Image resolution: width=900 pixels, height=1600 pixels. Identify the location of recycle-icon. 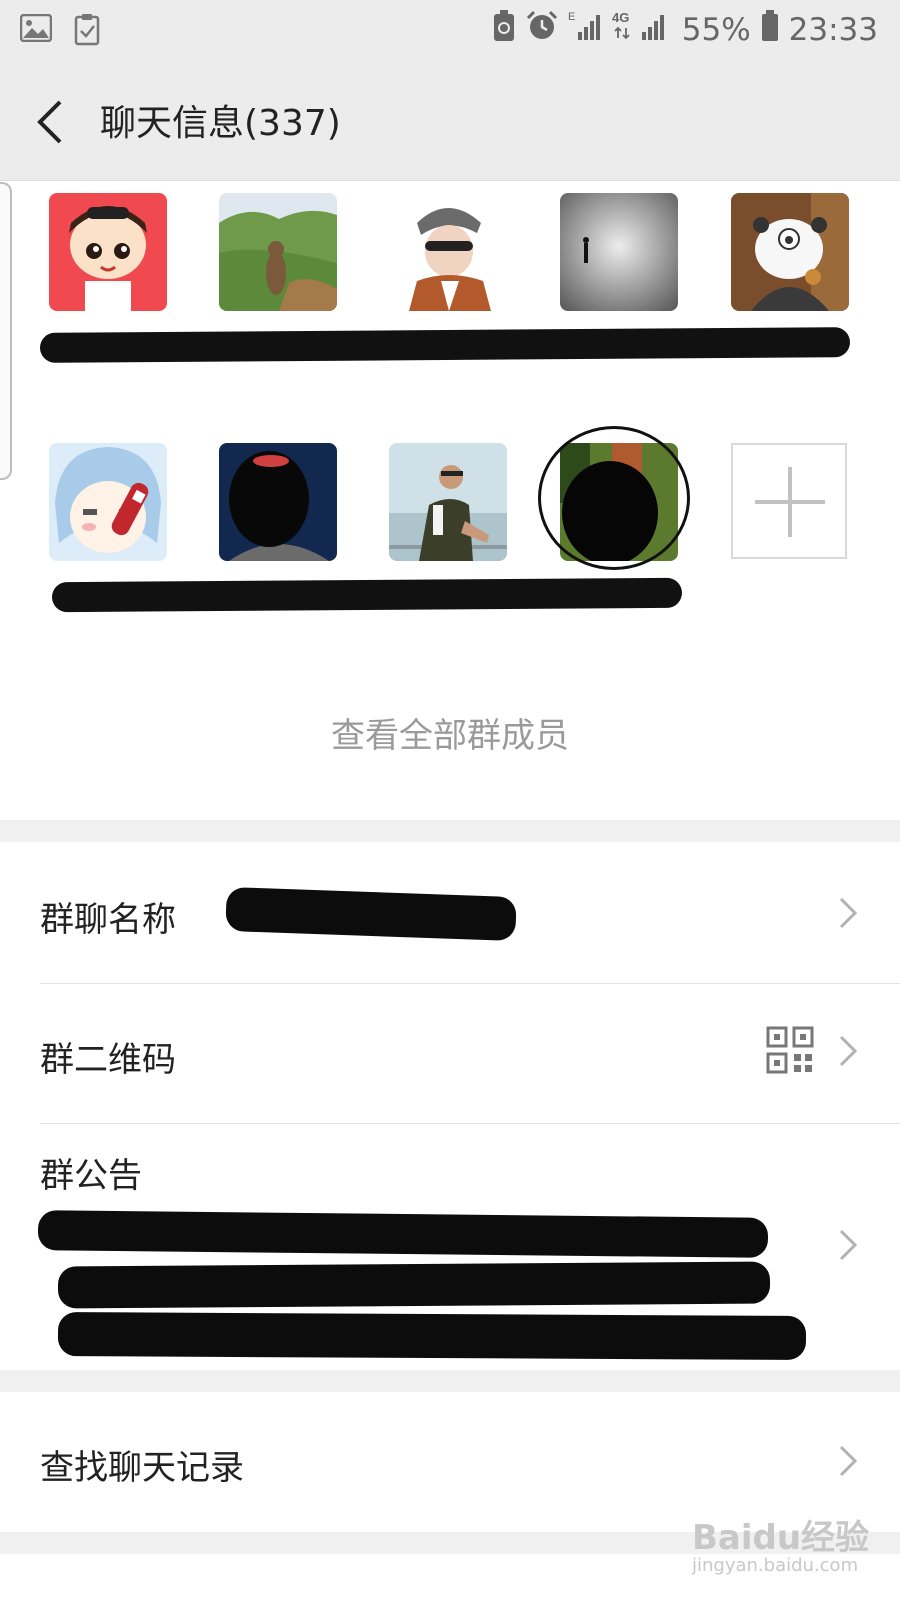
(504, 30).